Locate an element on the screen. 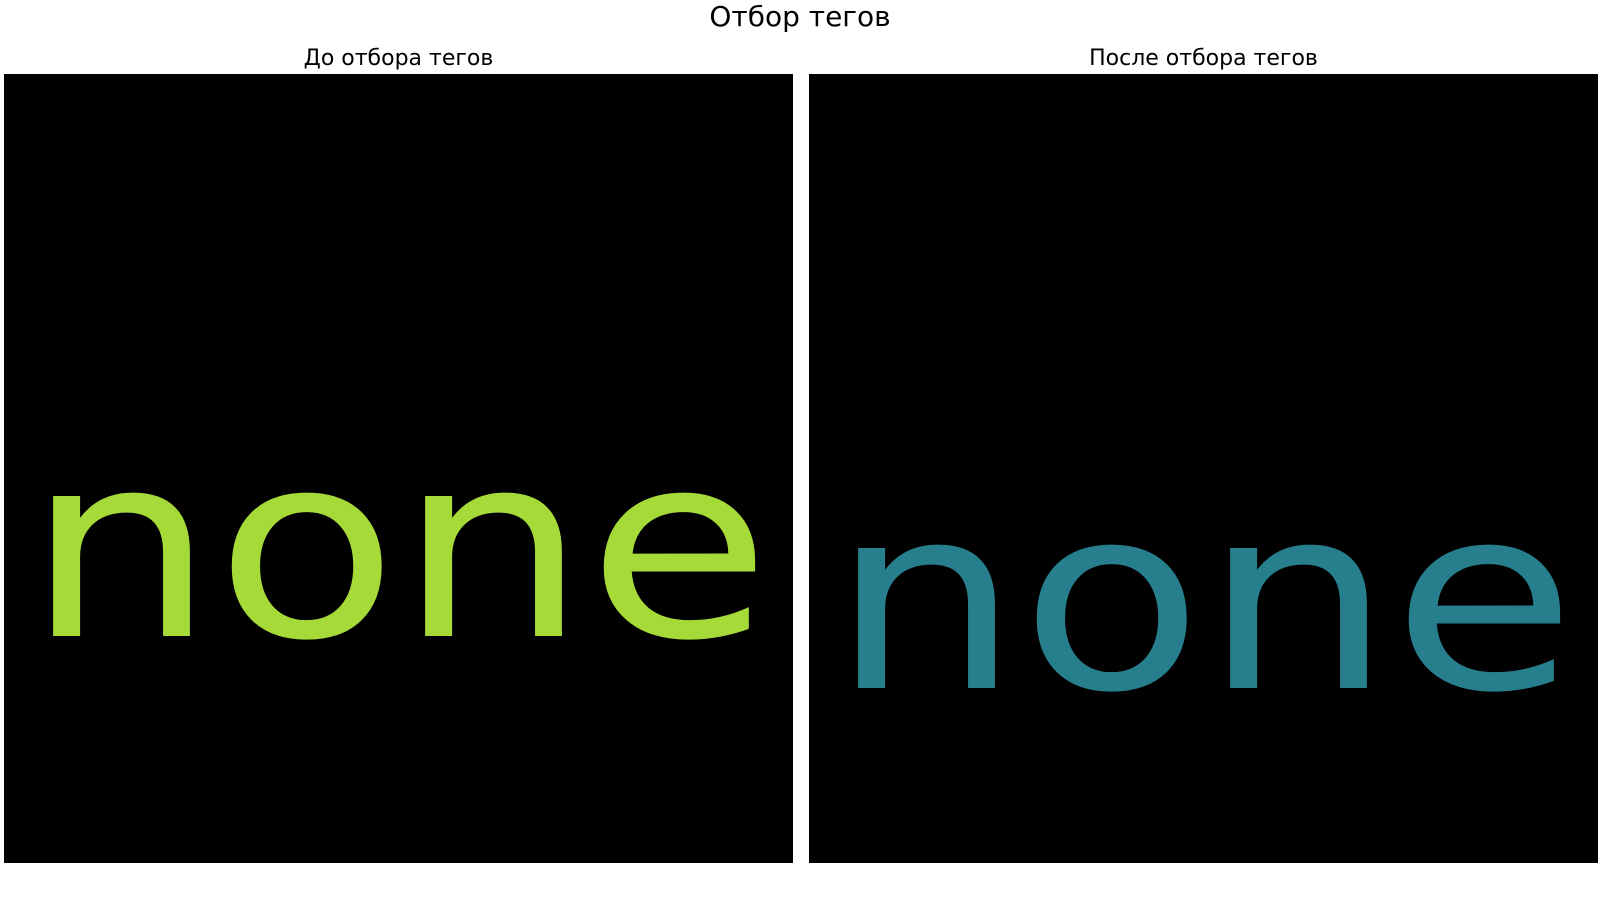 This screenshot has width=1600, height=900. panel-after-title: После отбора тегов is located at coordinates (1203, 58).